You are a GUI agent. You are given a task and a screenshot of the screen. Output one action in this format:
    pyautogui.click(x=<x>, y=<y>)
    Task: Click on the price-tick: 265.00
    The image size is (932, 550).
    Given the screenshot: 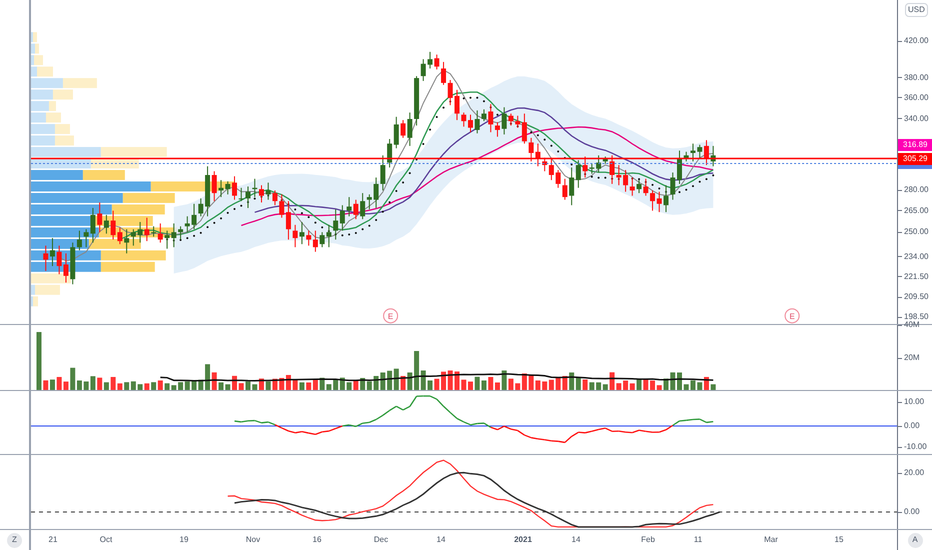 What is the action you would take?
    pyautogui.click(x=916, y=210)
    